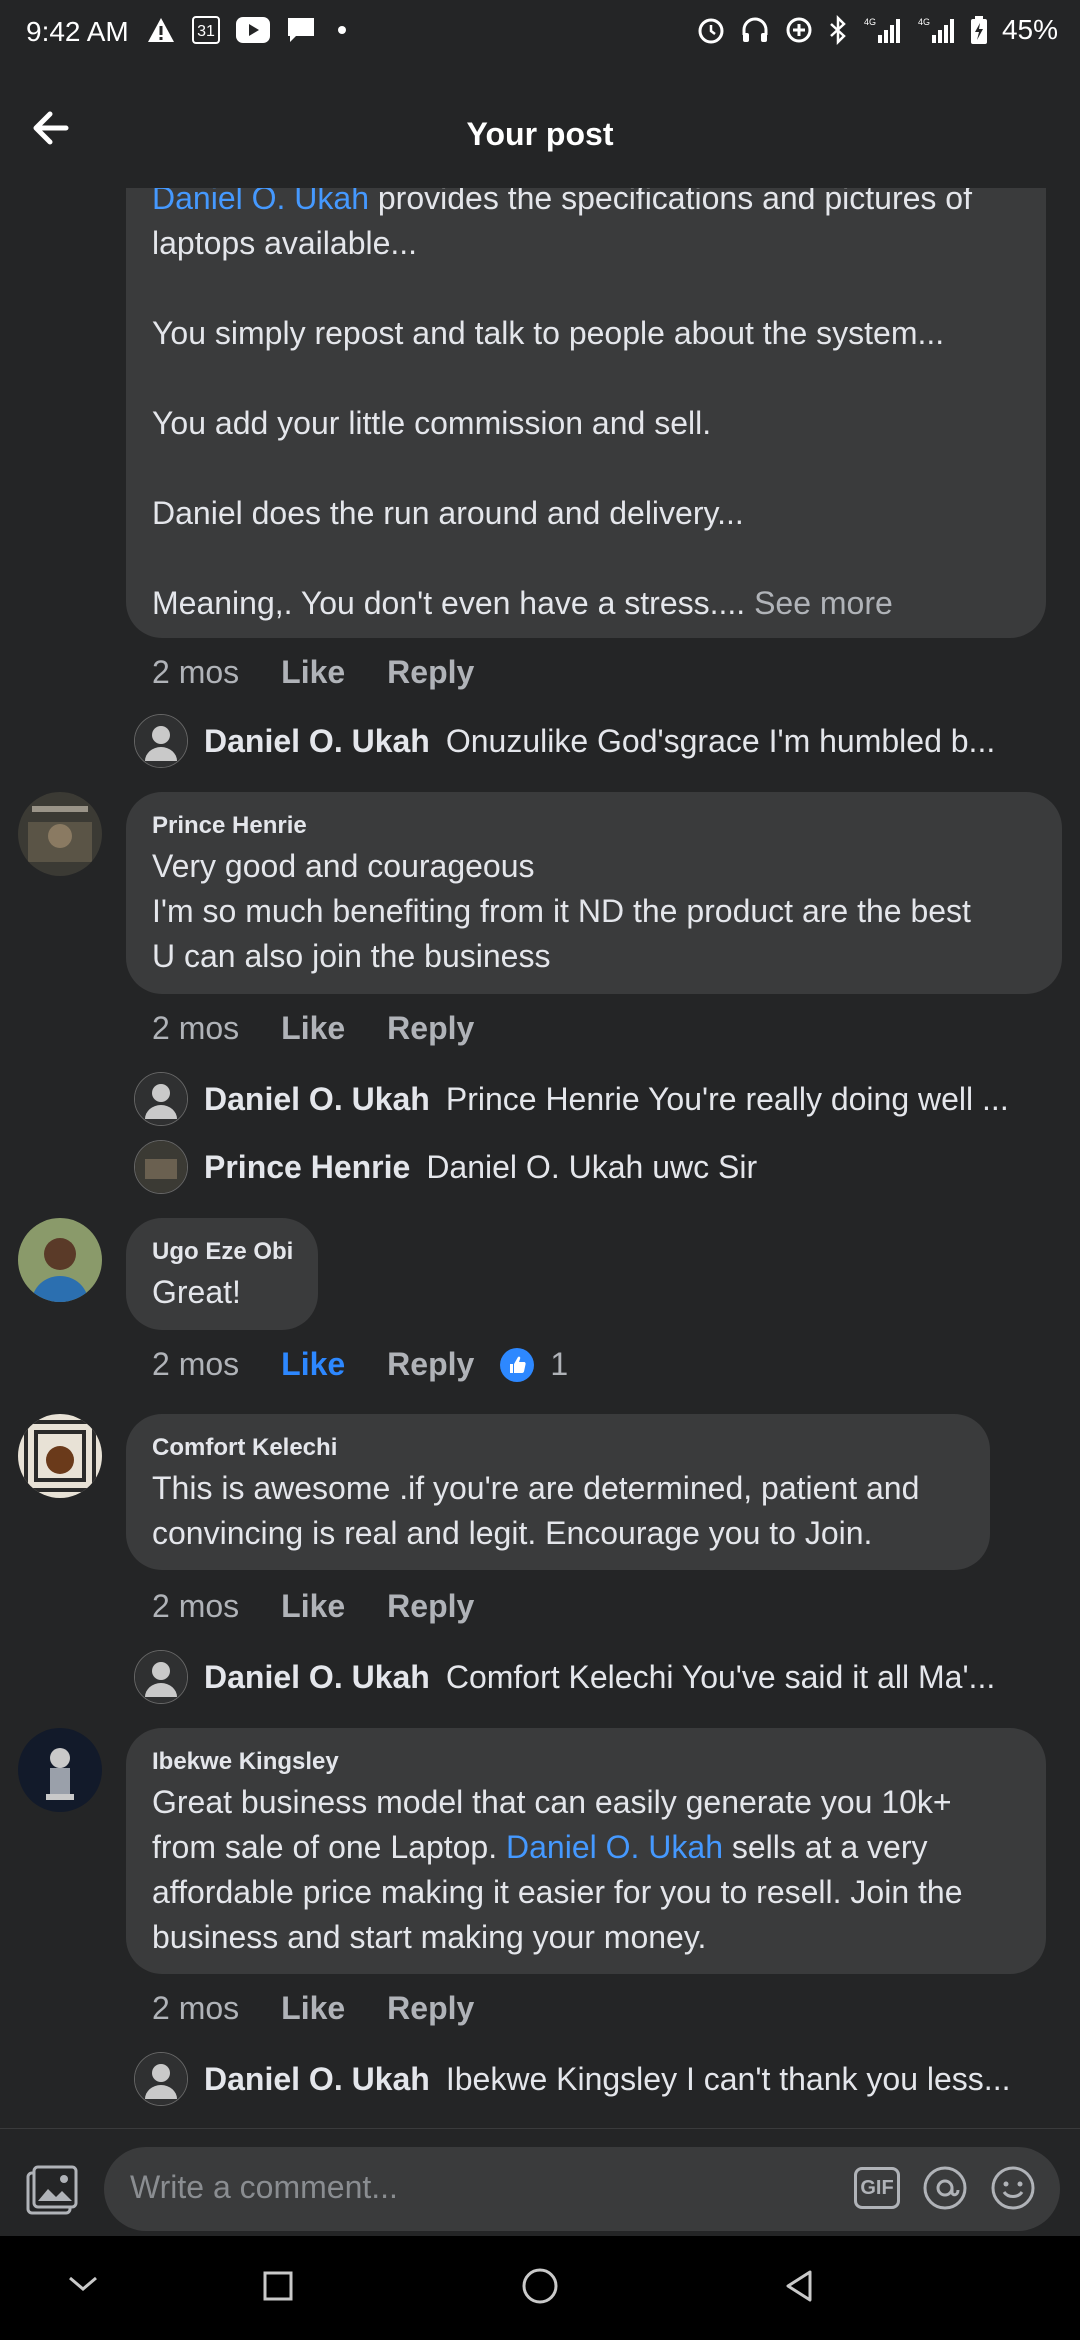  I want to click on comment-input: Write a comment... GIF, so click(582, 2189).